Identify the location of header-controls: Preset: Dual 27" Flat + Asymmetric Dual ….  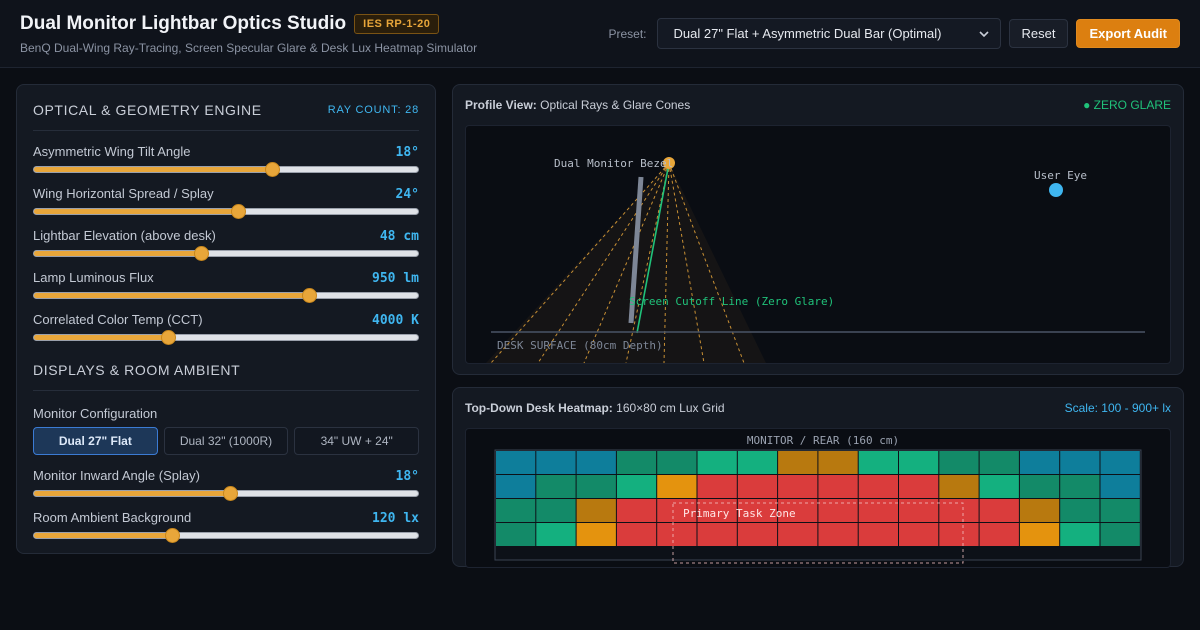
(894, 33).